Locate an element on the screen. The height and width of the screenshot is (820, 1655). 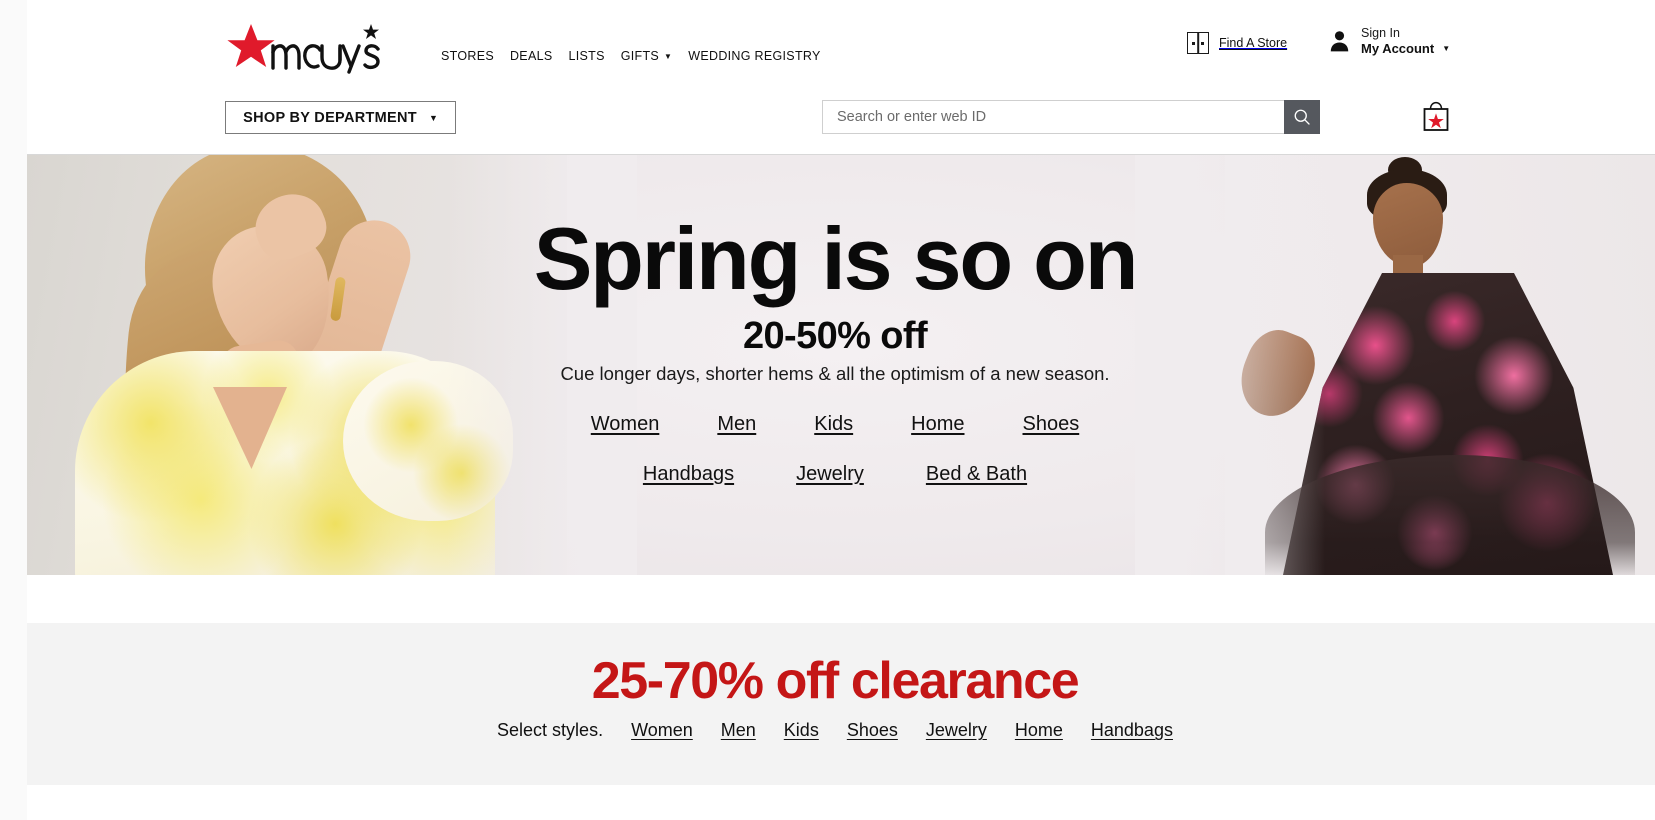
hero-link-kids: Kids is located at coordinates (833, 424).